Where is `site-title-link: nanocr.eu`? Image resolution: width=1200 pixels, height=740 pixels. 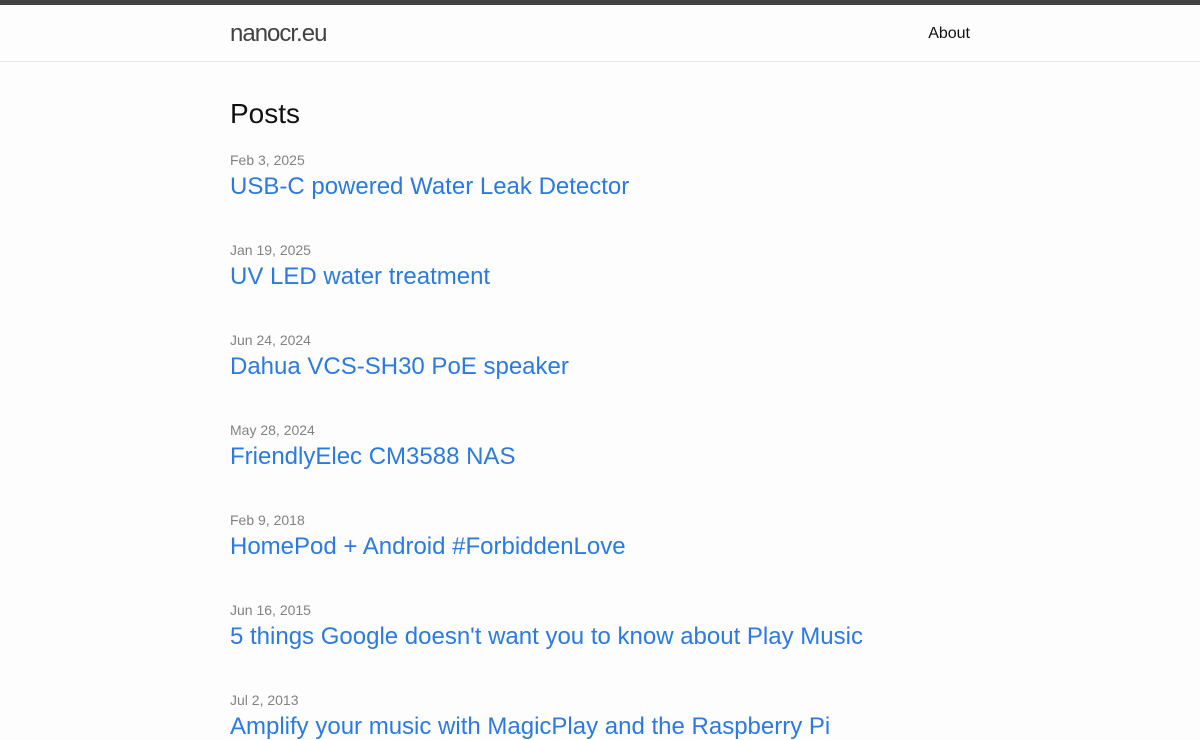
site-title-link: nanocr.eu is located at coordinates (278, 34).